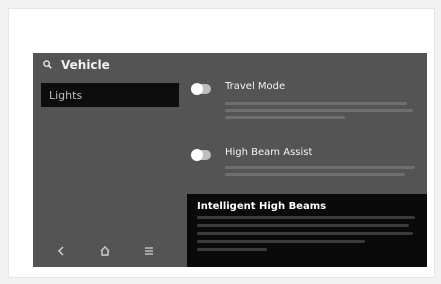 Image resolution: width=441 pixels, height=284 pixels. I want to click on back-icon, so click(60, 251).